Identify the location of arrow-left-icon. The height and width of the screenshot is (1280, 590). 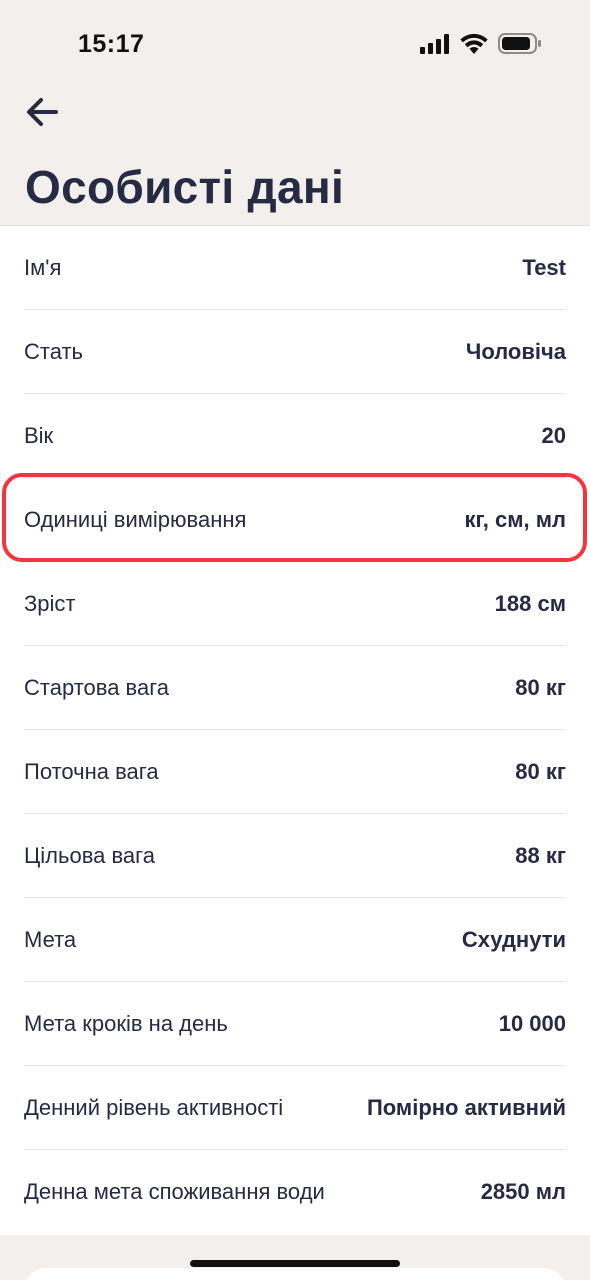
(42, 114).